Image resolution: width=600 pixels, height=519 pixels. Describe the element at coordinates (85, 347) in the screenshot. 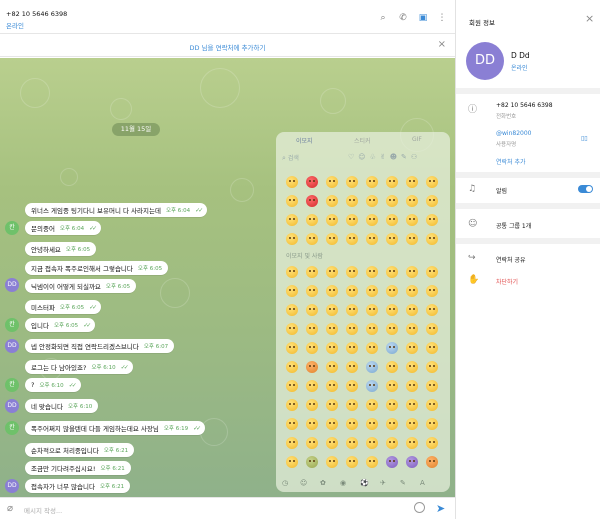

I see `message-text: 넵 안정화되면 직접 연락드리겠스브니다` at that location.